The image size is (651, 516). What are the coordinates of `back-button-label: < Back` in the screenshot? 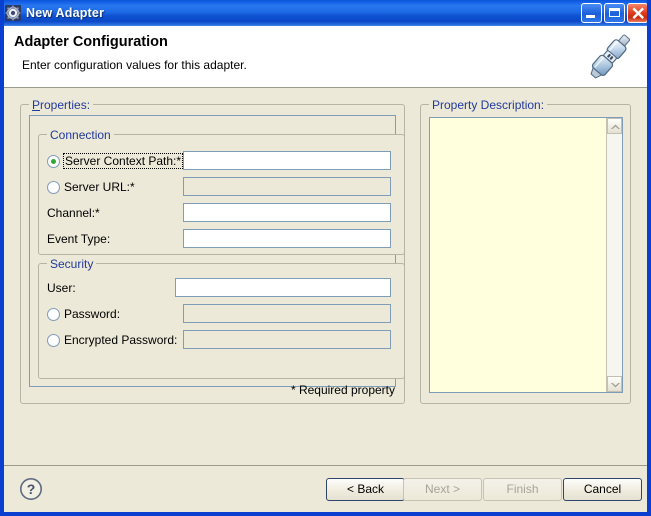 It's located at (365, 489).